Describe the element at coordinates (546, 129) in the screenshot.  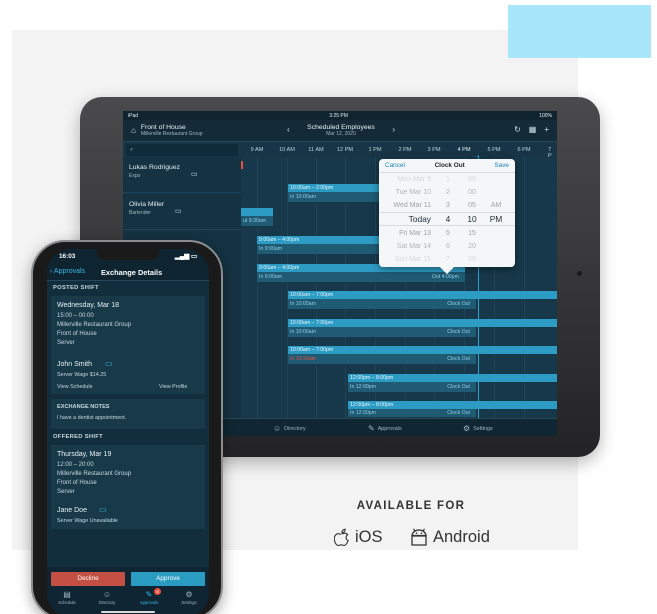
I see `plus-icon: +` at that location.